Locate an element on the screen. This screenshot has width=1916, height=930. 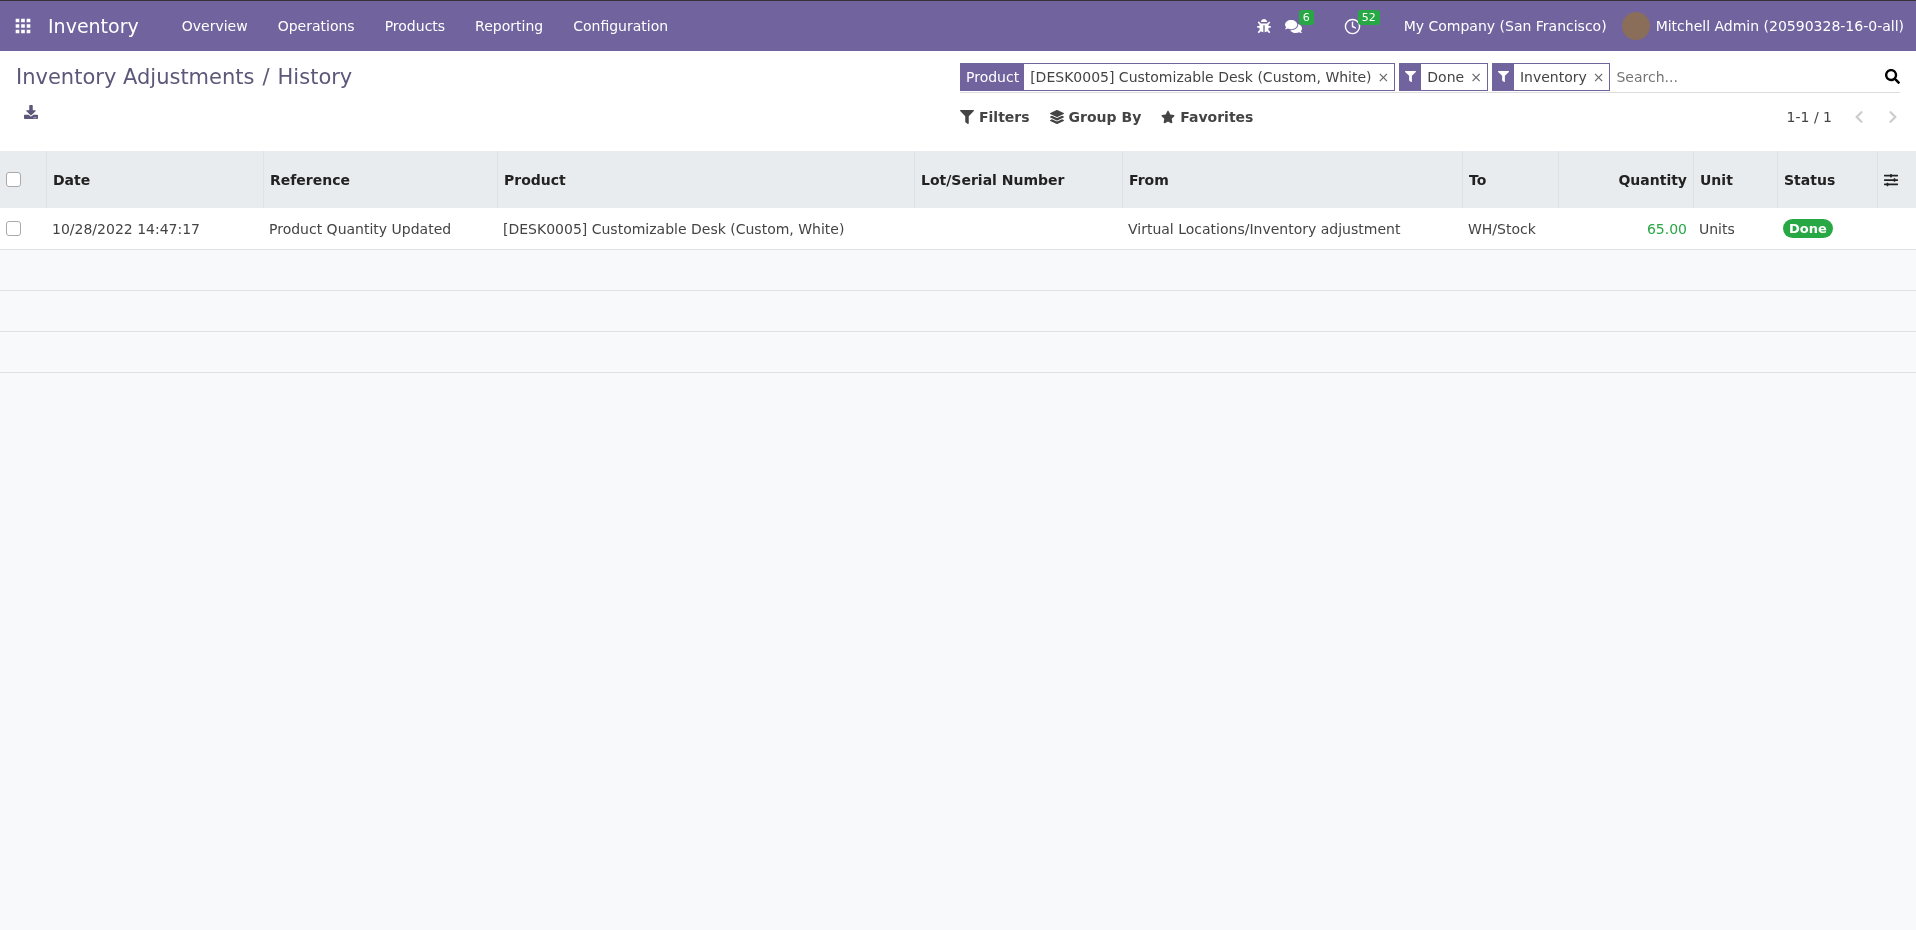
app-name: Inventory is located at coordinates (100, 26).